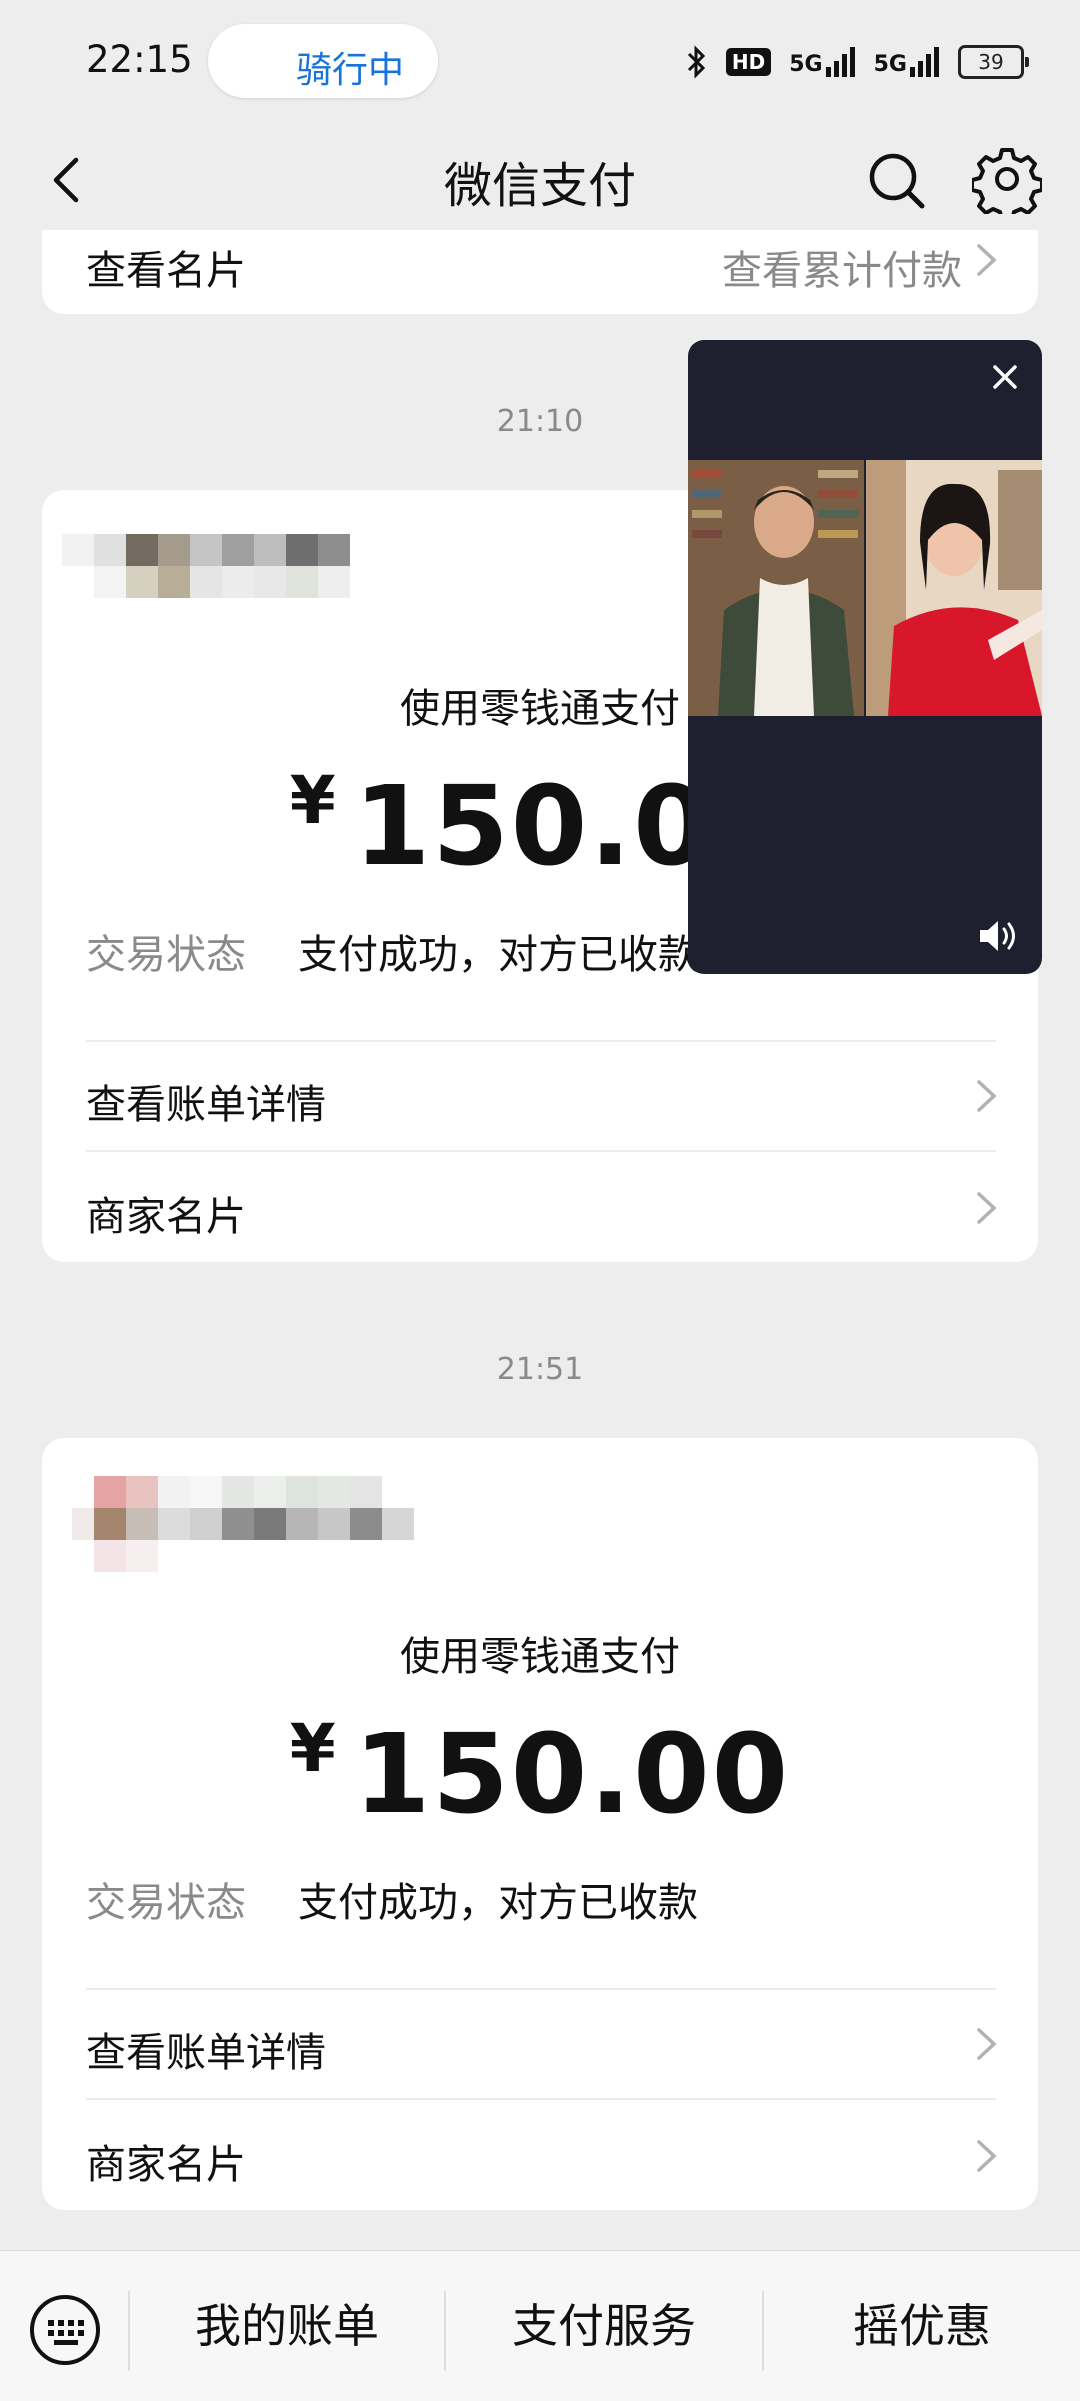 Image resolution: width=1080 pixels, height=2401 pixels. Describe the element at coordinates (604, 2326) in the screenshot. I see `tab-payment-services: 支付服务` at that location.